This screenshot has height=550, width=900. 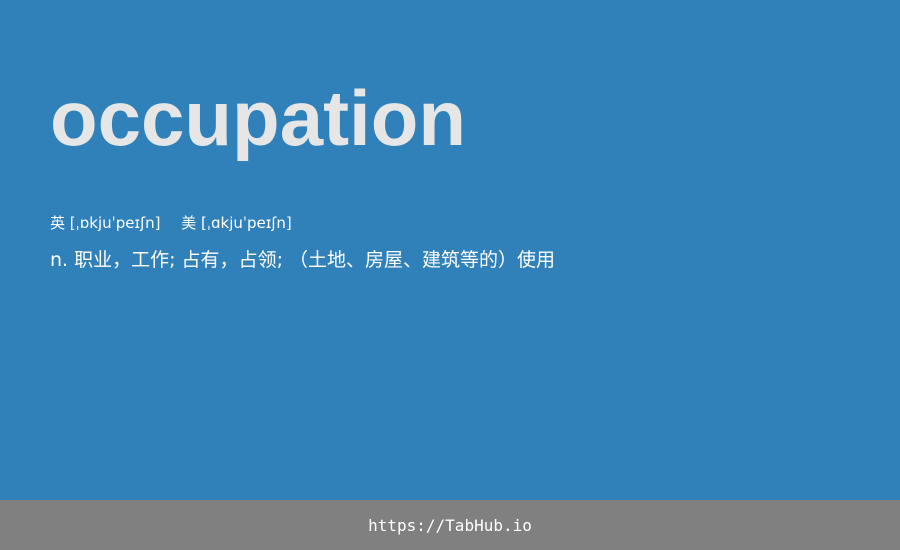 What do you see at coordinates (303, 260) in the screenshot?
I see `definition: n. 职业，工作; 占有，占领; （土地、房屋、建筑等的）使用` at bounding box center [303, 260].